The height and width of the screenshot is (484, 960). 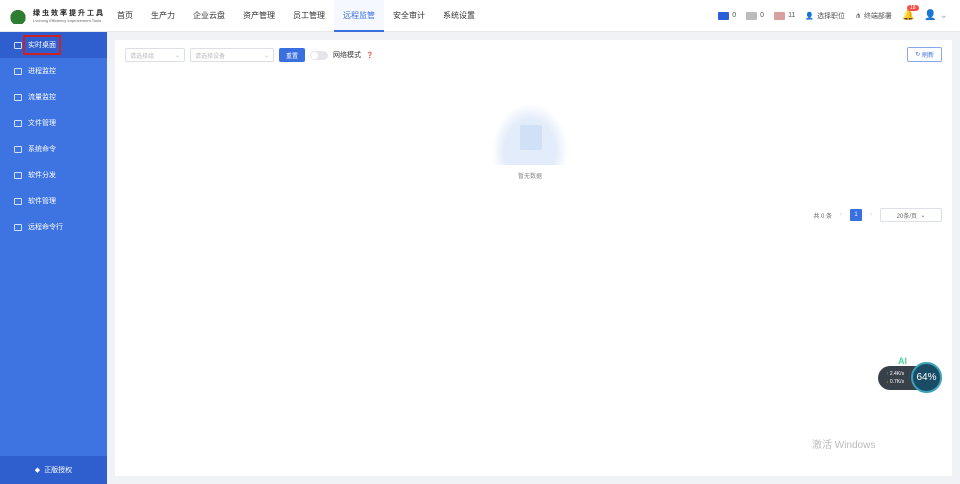 I want to click on logo-subtitle: Lvchong Efficiency Improvement Tools, so click(x=67, y=20).